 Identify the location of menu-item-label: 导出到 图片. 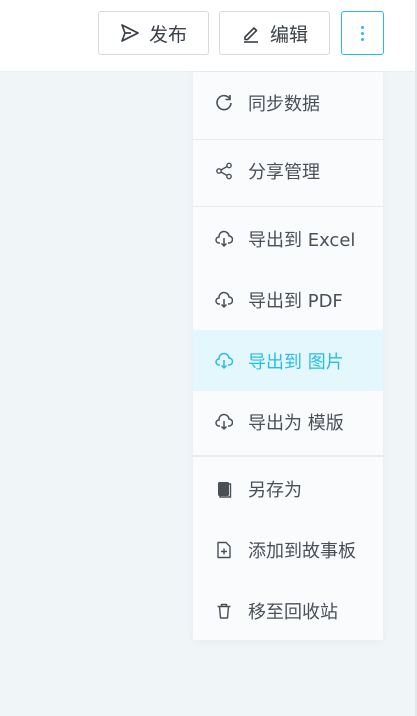
(296, 362).